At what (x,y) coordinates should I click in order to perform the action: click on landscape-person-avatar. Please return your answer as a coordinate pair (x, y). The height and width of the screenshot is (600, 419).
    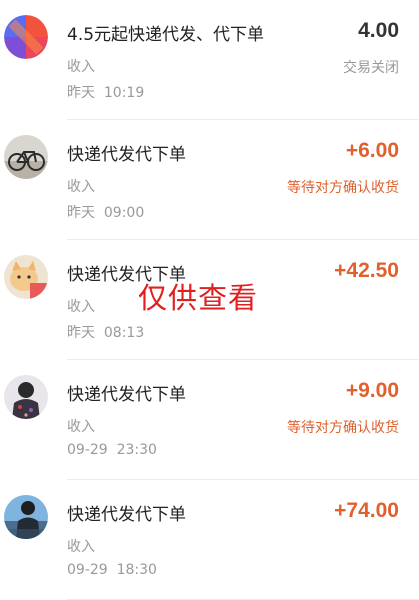
    Looking at the image, I should click on (26, 517).